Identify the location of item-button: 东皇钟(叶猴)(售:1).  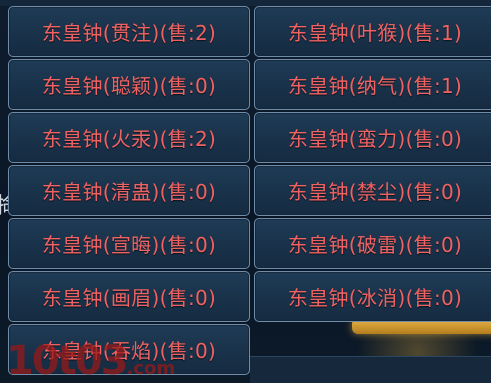
(372, 31).